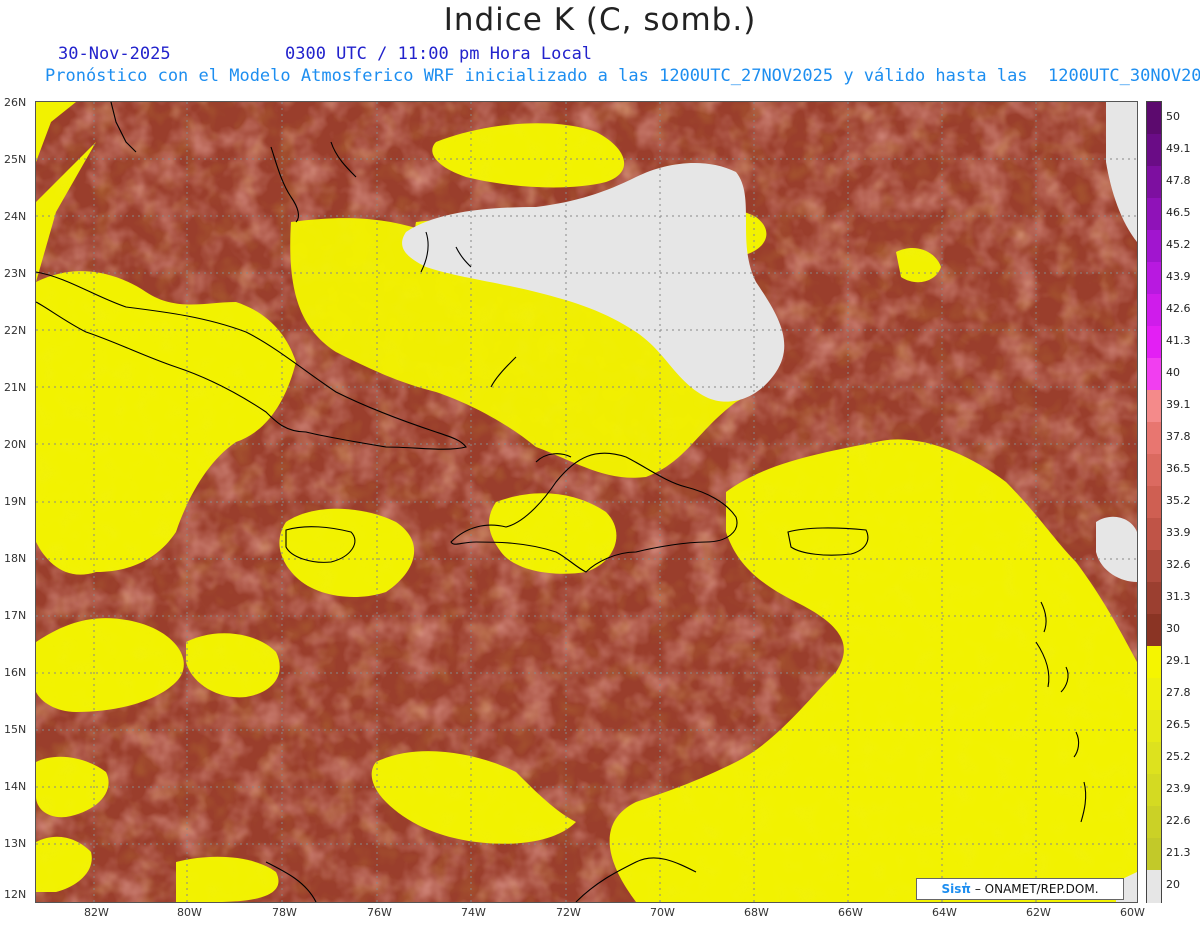 The image size is (1200, 927). I want to click on colorbar-label: 33.9, so click(1178, 532).